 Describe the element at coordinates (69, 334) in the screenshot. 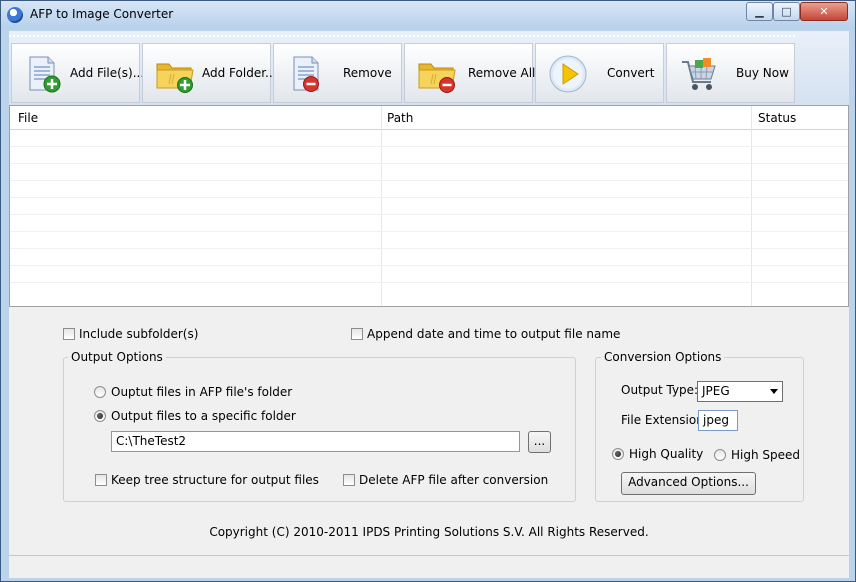

I see `include-subfolders-checkbox` at that location.